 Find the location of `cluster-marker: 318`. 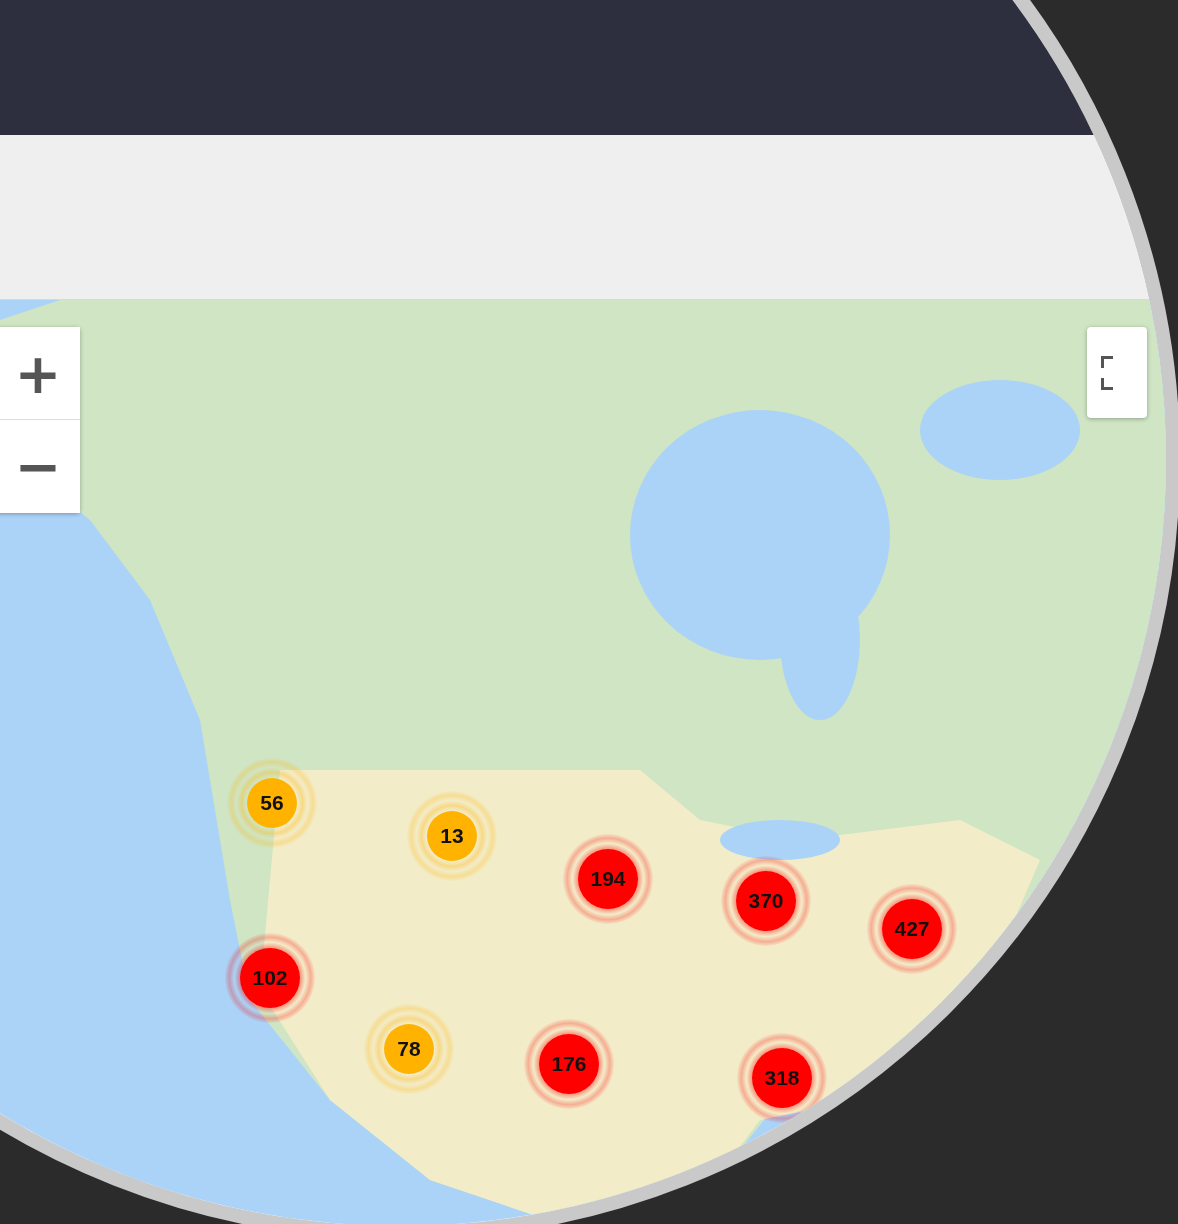

cluster-marker: 318 is located at coordinates (782, 1078).